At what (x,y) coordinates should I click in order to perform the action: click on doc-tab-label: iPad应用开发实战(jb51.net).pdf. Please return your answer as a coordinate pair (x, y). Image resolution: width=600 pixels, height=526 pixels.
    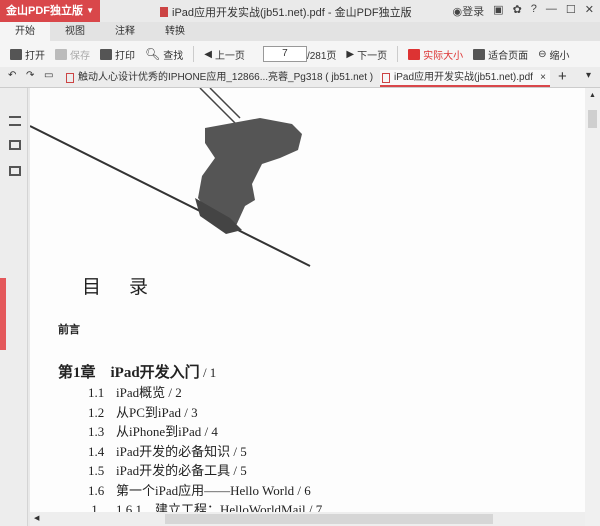
    Looking at the image, I should click on (463, 77).